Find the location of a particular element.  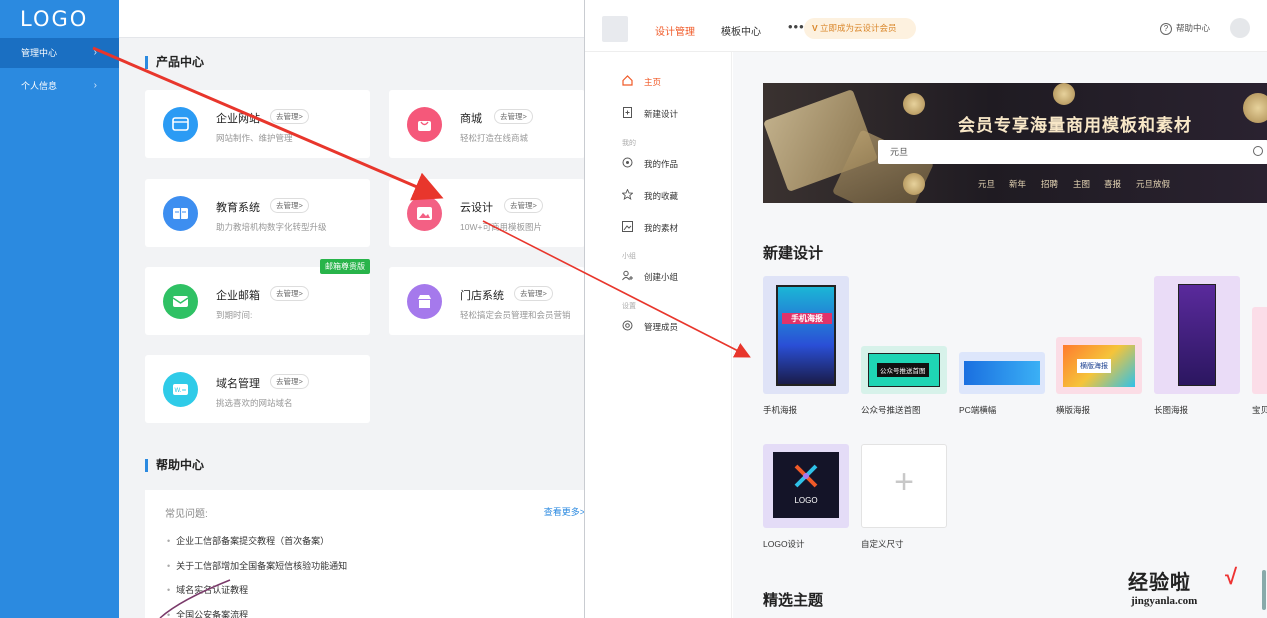

logo-preview-text: LOGO is located at coordinates (806, 500).